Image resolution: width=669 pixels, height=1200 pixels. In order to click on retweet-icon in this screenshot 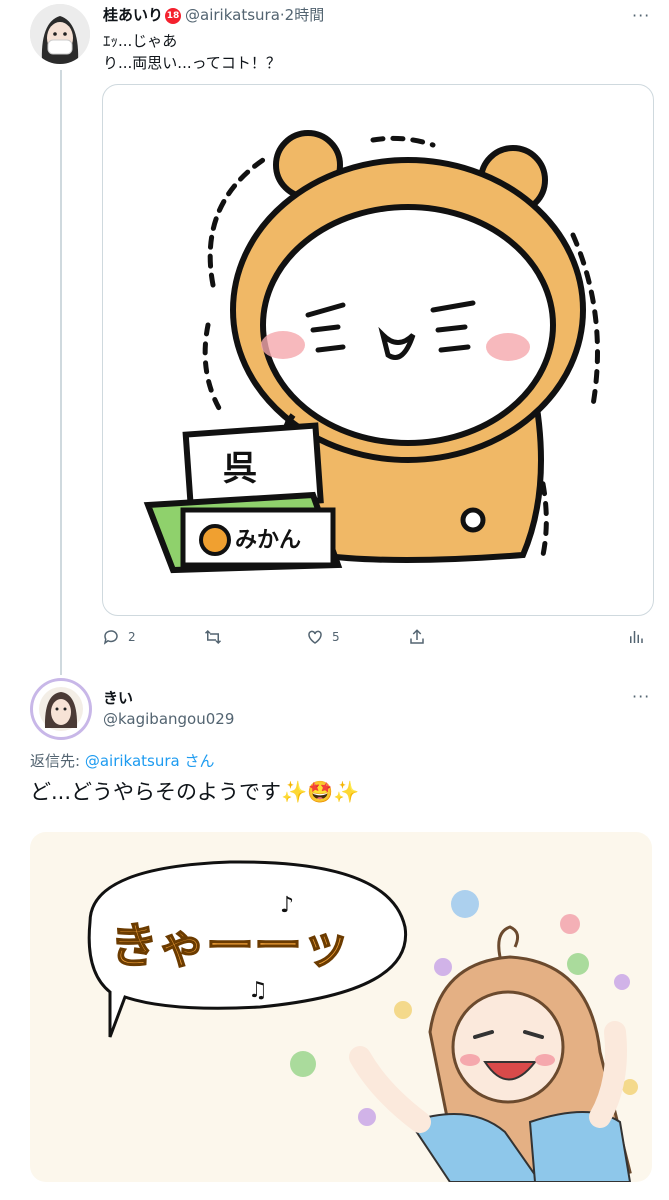, I will do `click(213, 637)`.